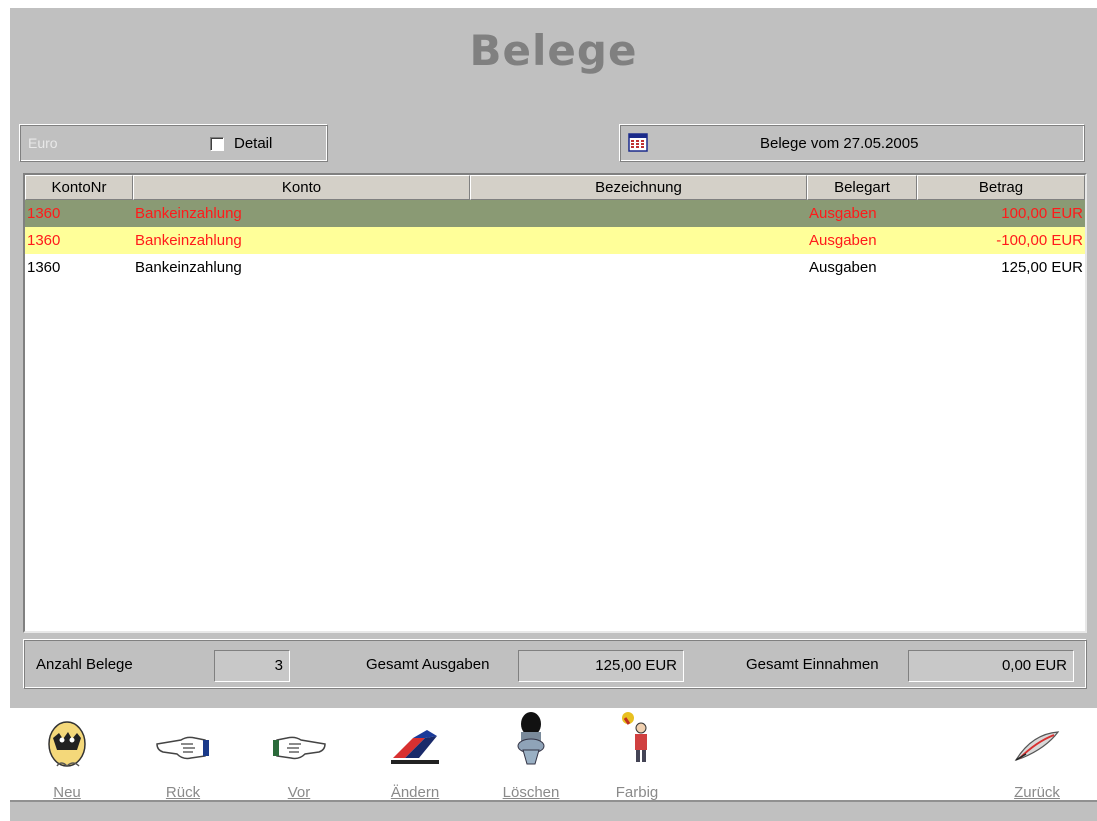 The image size is (1097, 821). What do you see at coordinates (301, 187) in the screenshot?
I see `col-header-konto: Konto` at bounding box center [301, 187].